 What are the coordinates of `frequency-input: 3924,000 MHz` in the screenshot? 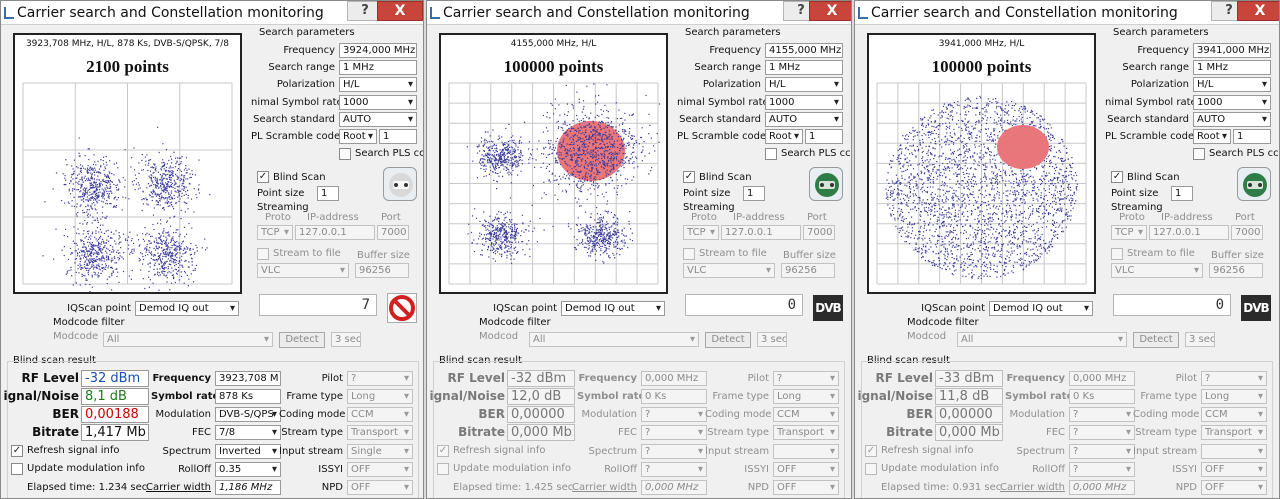 It's located at (378, 50).